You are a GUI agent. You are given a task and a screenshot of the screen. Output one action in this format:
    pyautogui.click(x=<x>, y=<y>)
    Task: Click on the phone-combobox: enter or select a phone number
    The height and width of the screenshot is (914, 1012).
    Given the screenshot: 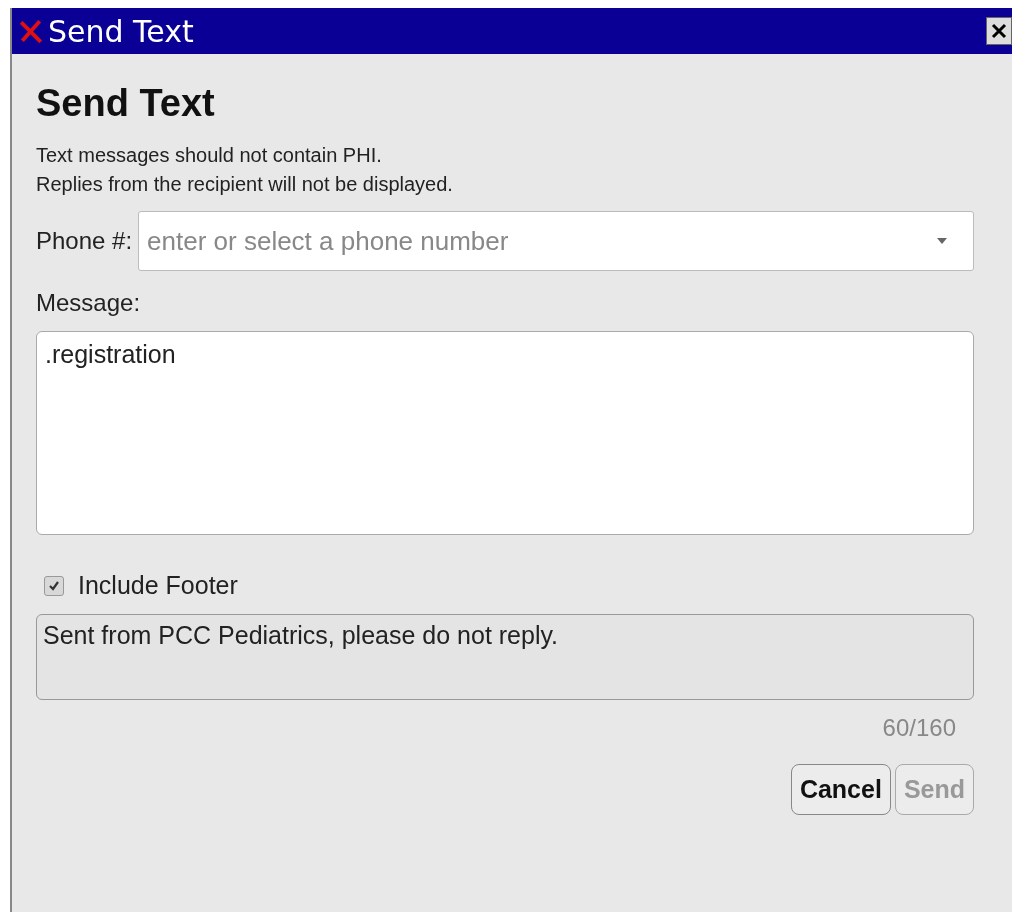 What is the action you would take?
    pyautogui.click(x=556, y=241)
    